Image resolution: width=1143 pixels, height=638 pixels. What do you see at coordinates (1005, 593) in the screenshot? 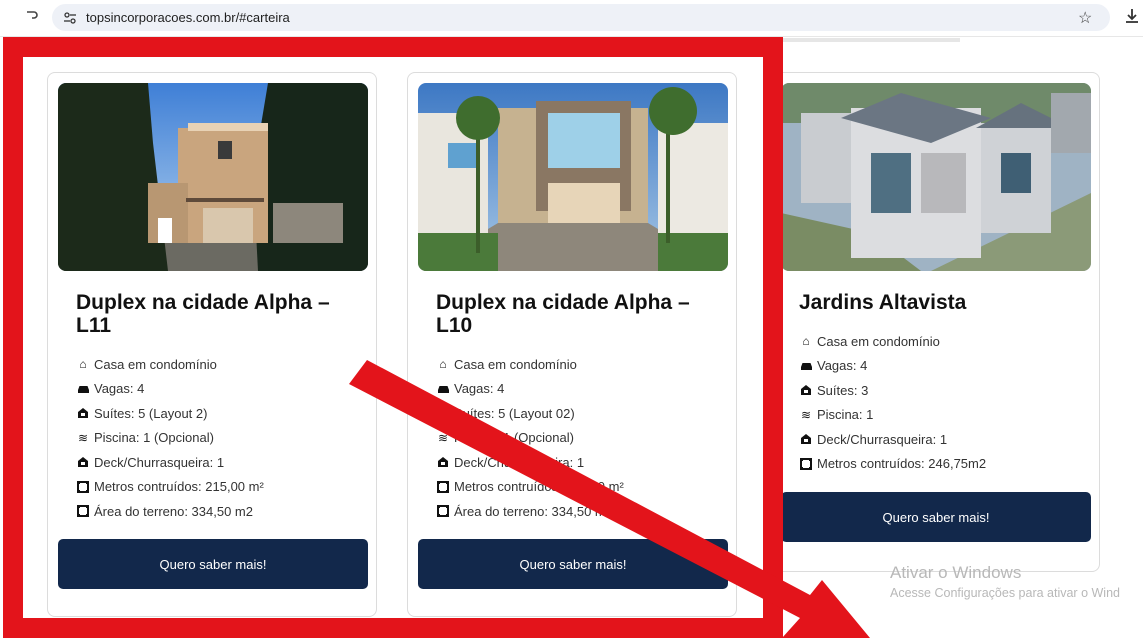
I see `windows-watermark-subtitle: Acesse Configurações para ativar o Wind` at bounding box center [1005, 593].